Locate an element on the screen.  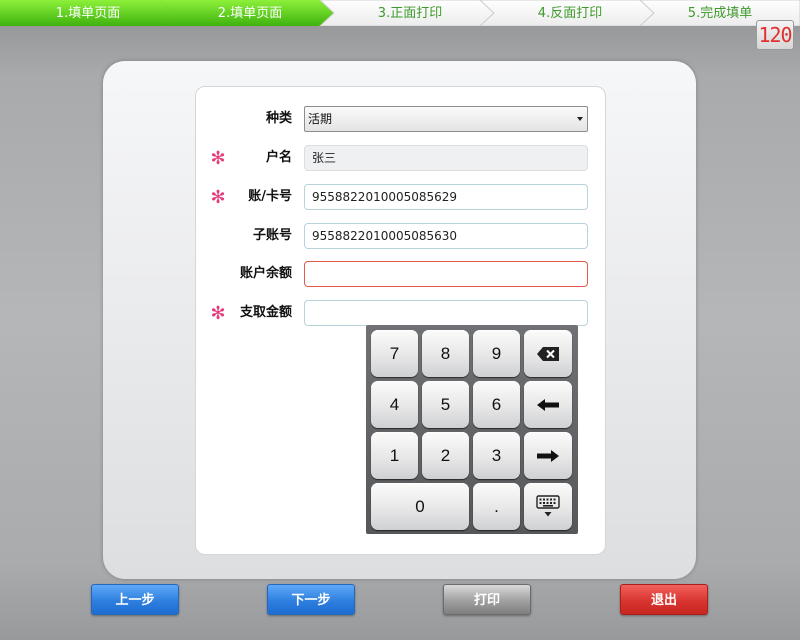
keyboard-hide-icon is located at coordinates (548, 505).